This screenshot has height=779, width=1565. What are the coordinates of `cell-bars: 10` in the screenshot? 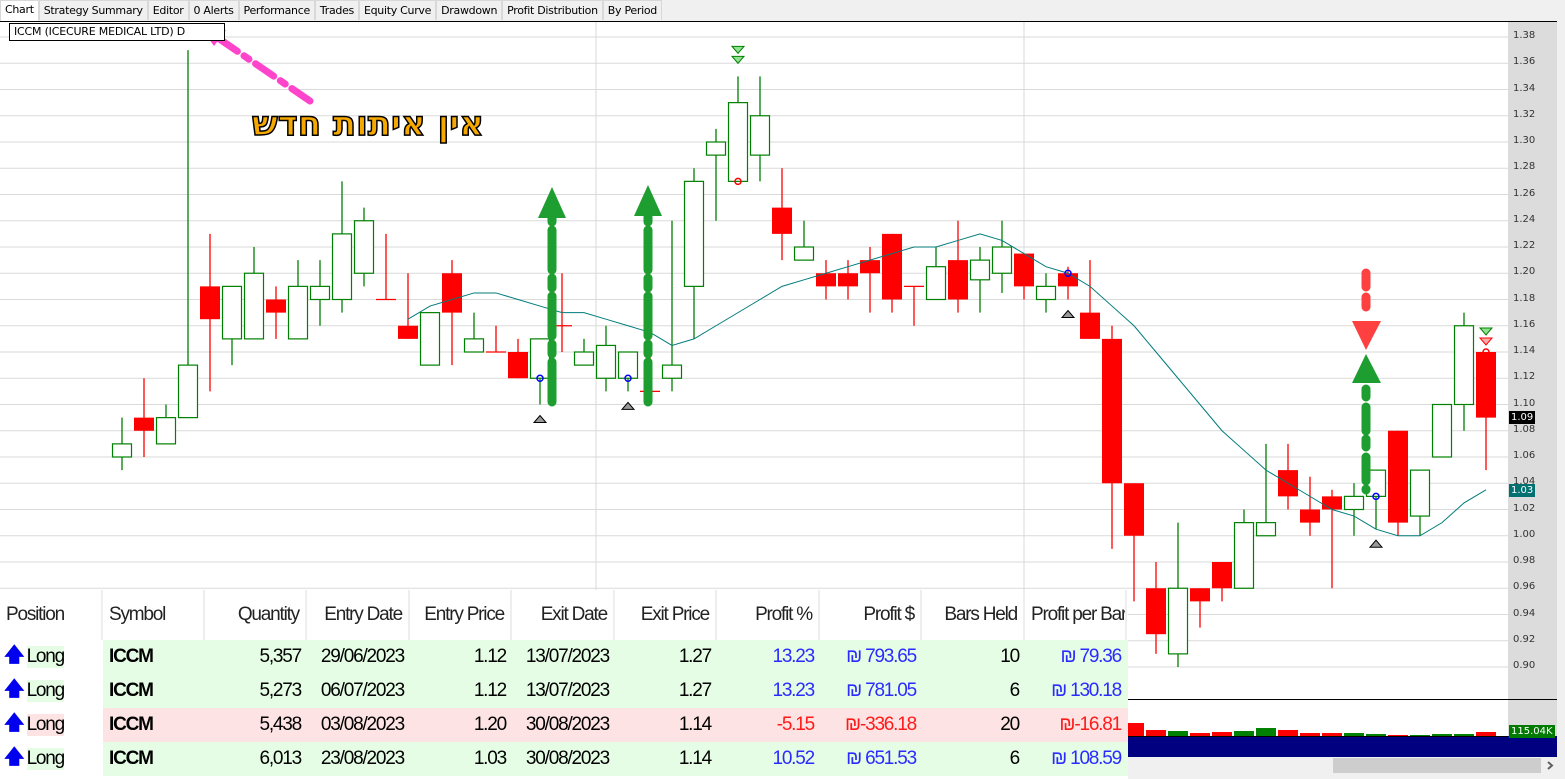 It's located at (1010, 656).